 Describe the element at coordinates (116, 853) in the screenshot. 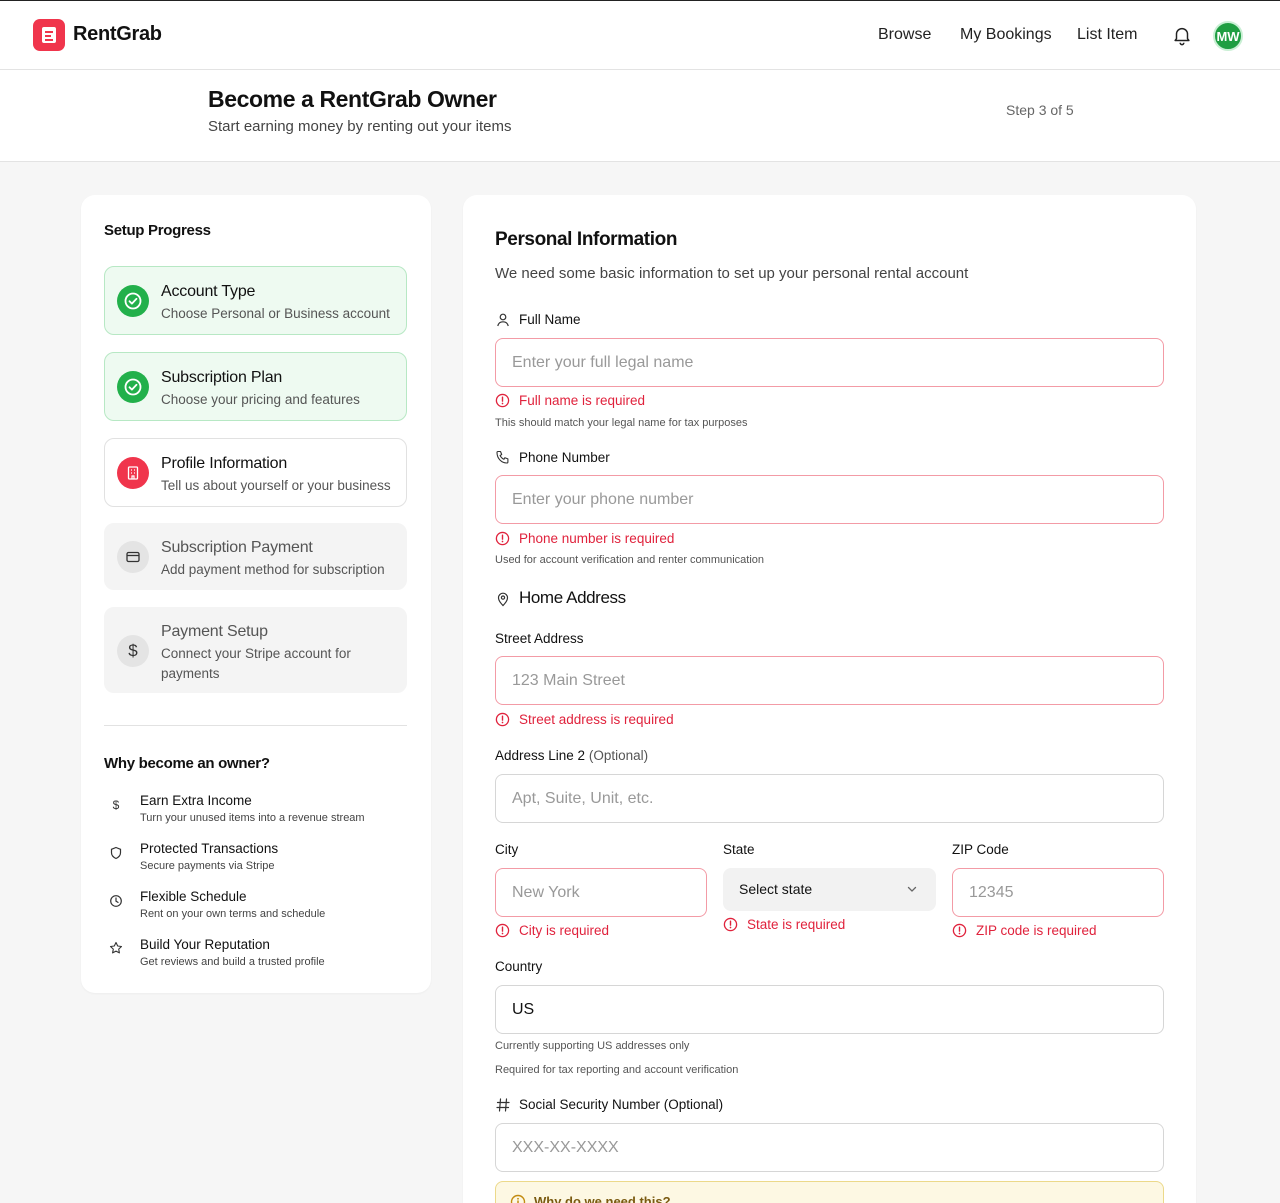

I see `shield-icon` at that location.